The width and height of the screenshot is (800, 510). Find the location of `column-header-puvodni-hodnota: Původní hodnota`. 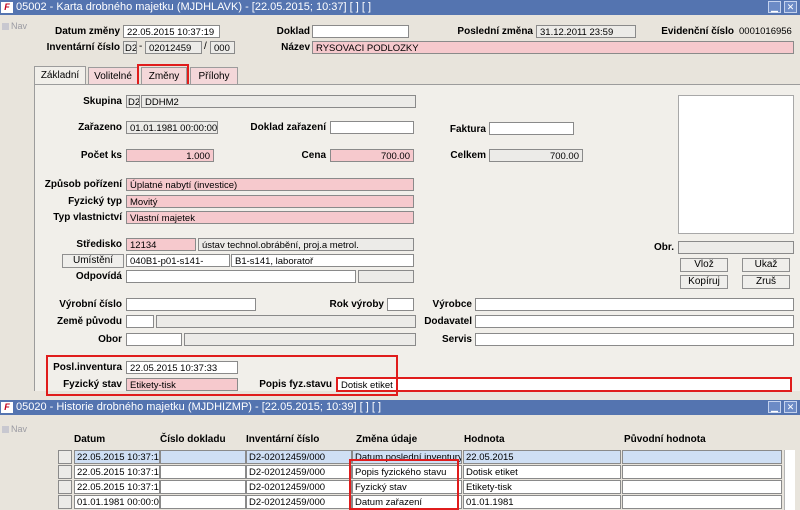

column-header-puvodni-hodnota: Původní hodnota is located at coordinates (665, 439).